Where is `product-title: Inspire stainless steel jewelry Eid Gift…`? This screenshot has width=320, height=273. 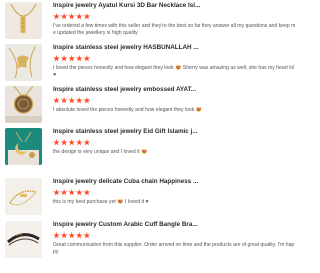
product-title: Inspire stainless steel jewelry Eid Gift… is located at coordinates (173, 132).